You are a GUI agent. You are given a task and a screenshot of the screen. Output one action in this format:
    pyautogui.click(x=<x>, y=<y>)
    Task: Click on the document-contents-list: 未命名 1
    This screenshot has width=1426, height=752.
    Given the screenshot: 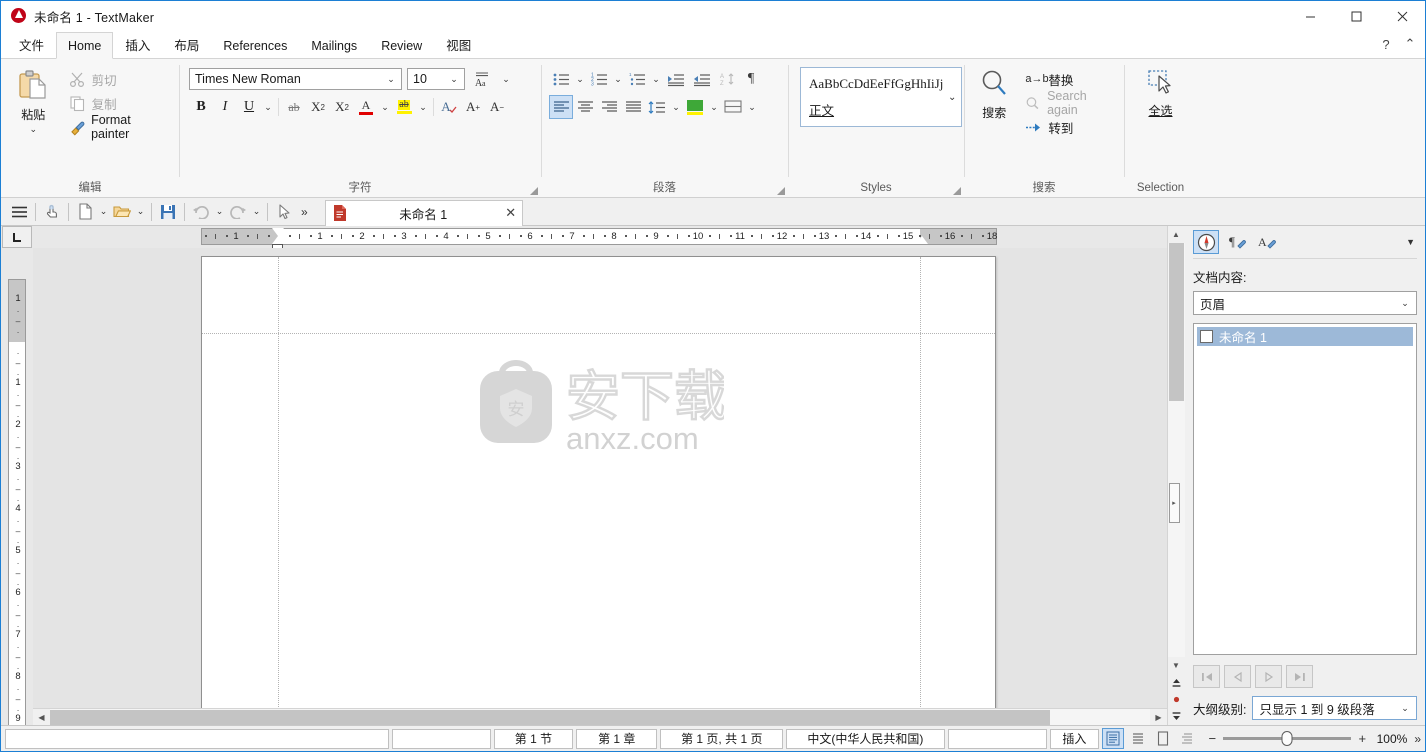 What is the action you would take?
    pyautogui.click(x=1305, y=489)
    